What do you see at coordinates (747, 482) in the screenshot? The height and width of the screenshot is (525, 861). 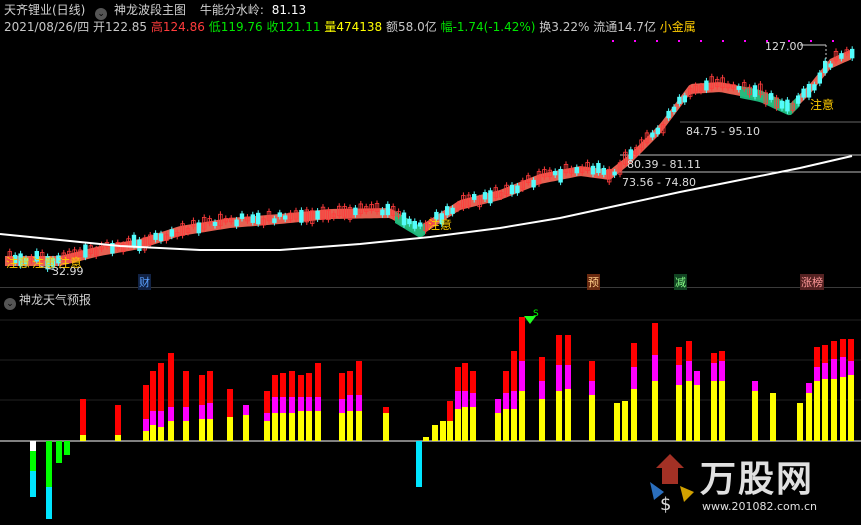 I see `watermark: $ 万股网 www.201082.com.cn` at bounding box center [747, 482].